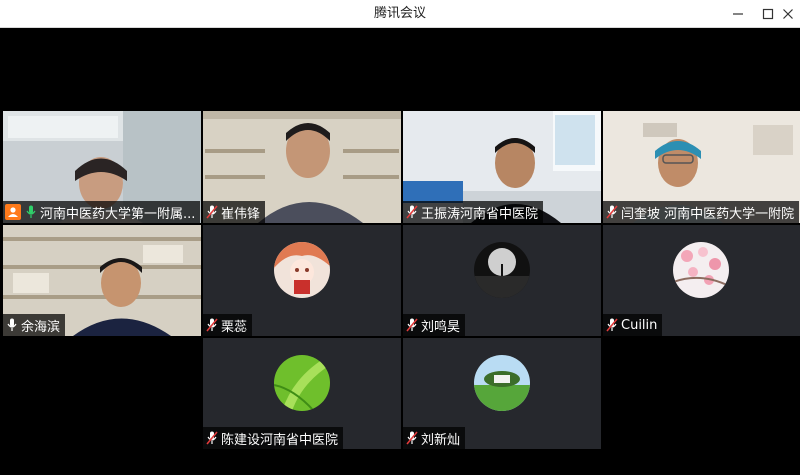  Describe the element at coordinates (13, 212) in the screenshot. I see `host-icon` at that location.